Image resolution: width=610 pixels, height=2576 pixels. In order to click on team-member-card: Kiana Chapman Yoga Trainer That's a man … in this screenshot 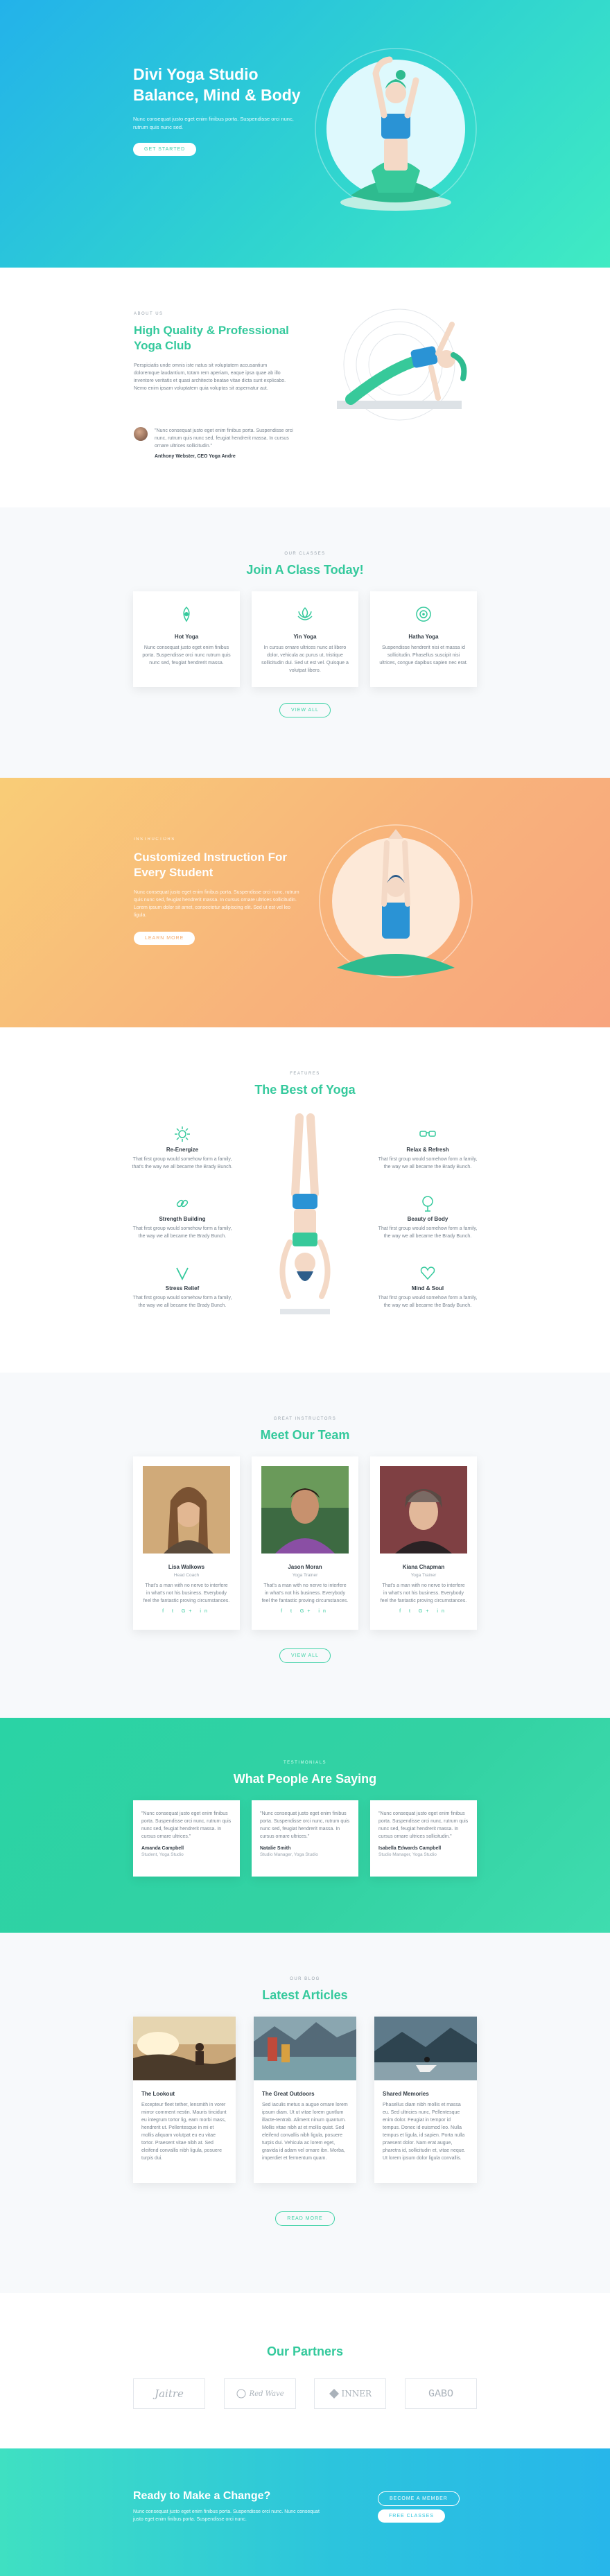, I will do `click(424, 1543)`.